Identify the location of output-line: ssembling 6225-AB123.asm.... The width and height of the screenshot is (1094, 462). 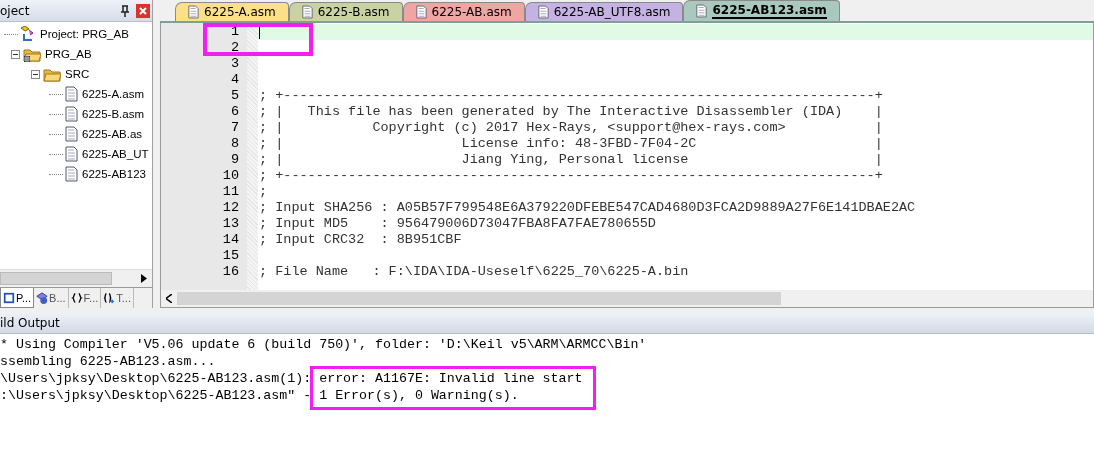
(108, 361).